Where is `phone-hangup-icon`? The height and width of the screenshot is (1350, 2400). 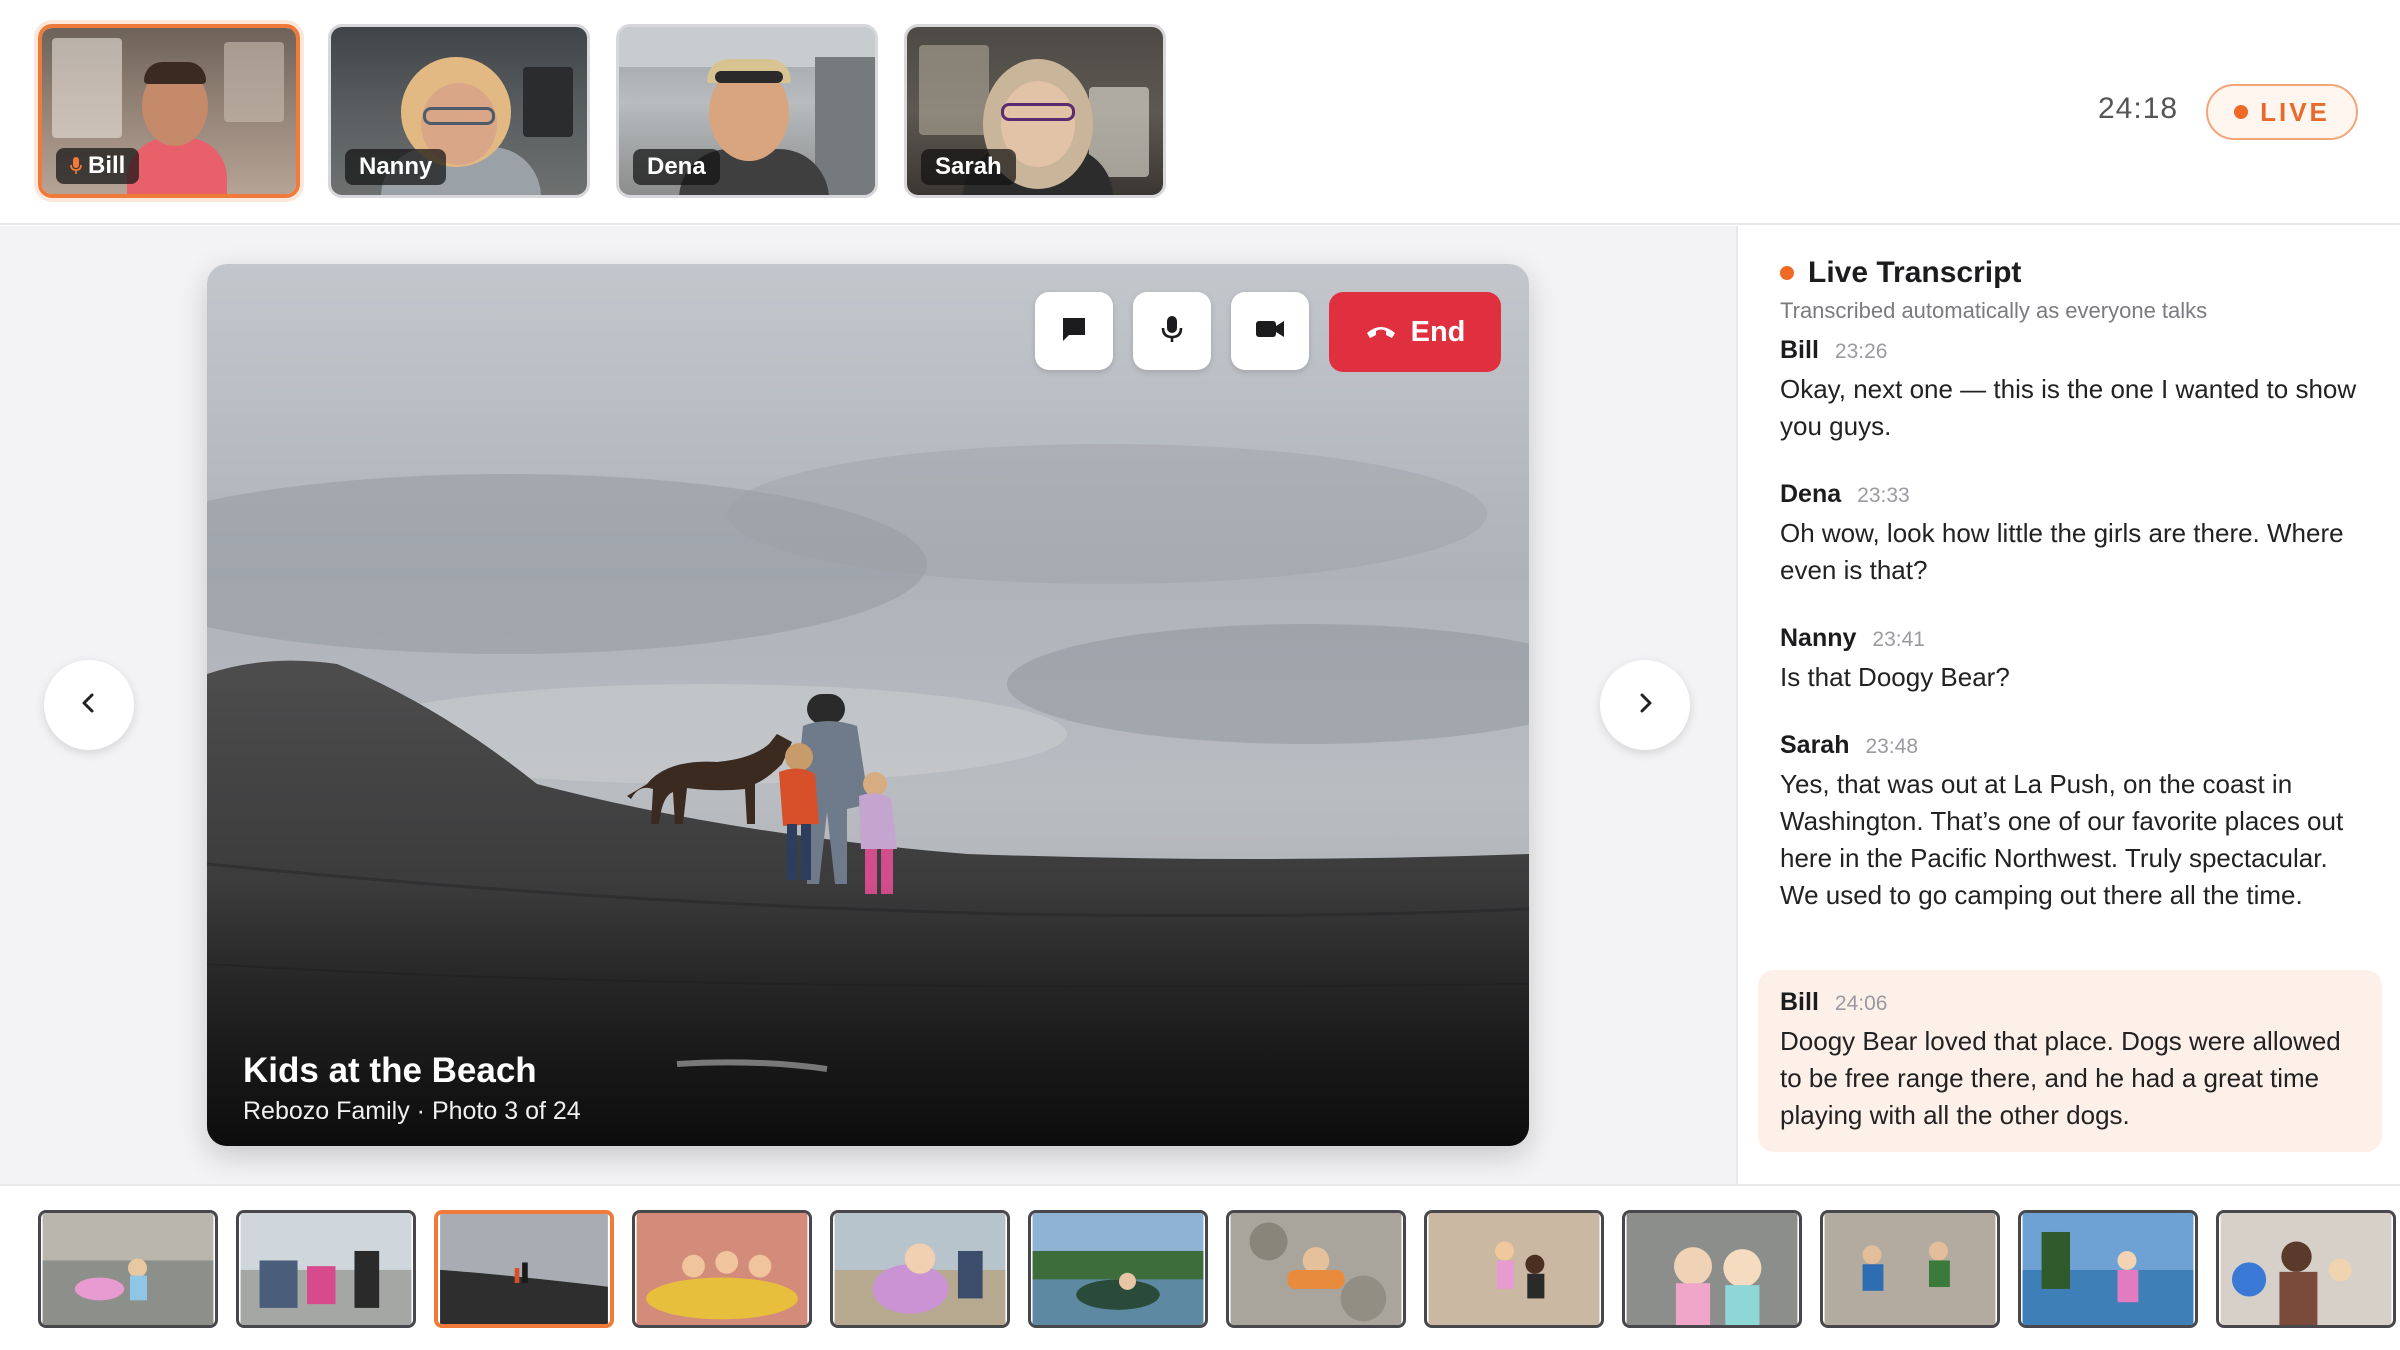
phone-hangup-icon is located at coordinates (1381, 332).